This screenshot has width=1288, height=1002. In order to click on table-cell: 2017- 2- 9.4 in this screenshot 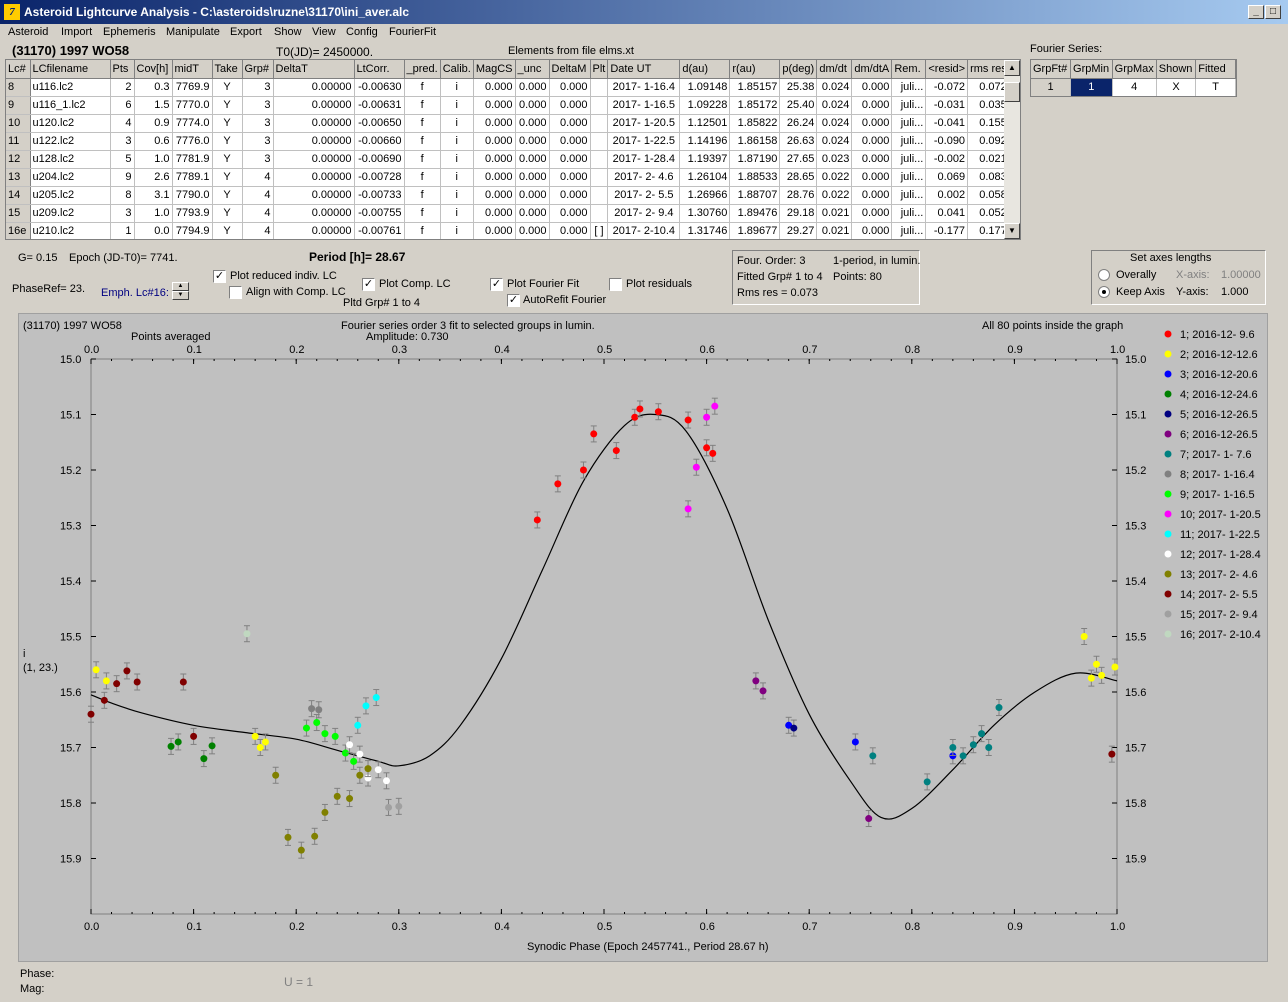, I will do `click(644, 213)`.